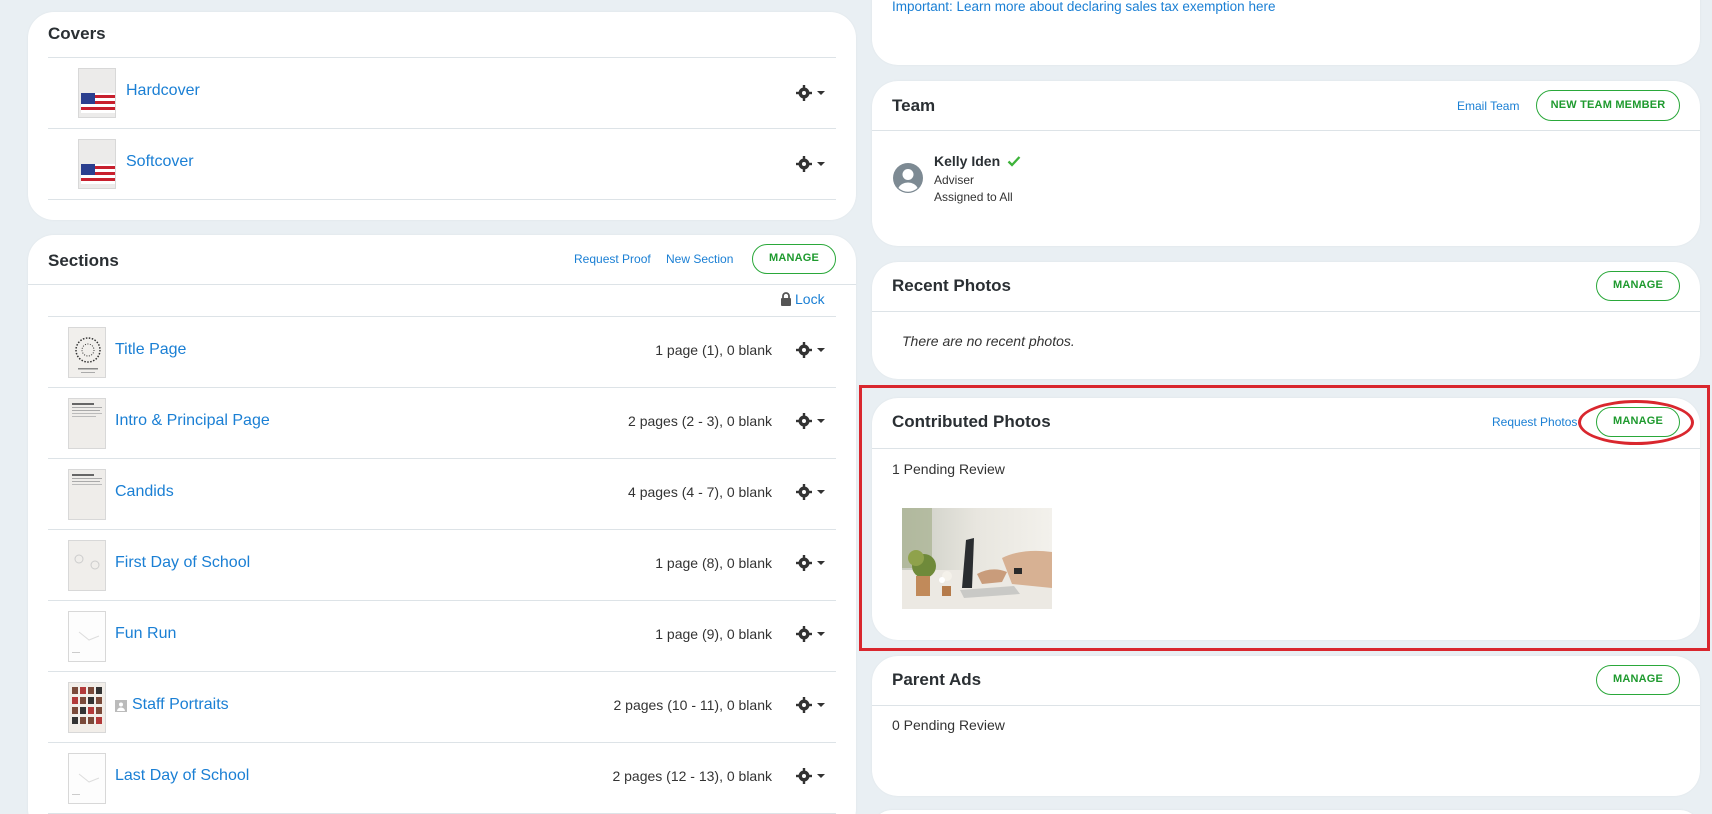 This screenshot has height=814, width=1712. Describe the element at coordinates (1608, 105) in the screenshot. I see `new-team-member-button: NEW TEAM MEMBER` at that location.